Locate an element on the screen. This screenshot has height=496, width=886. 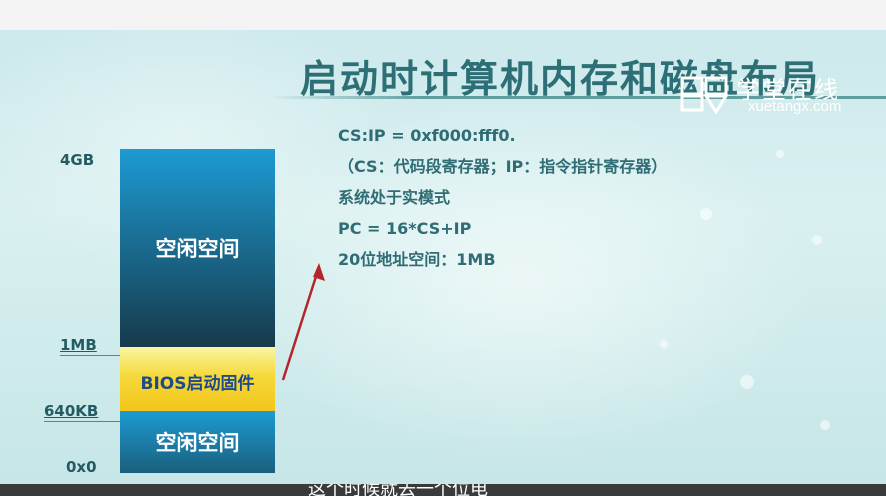
memory-segment-bios: BIOS启动固件 is located at coordinates (197, 379).